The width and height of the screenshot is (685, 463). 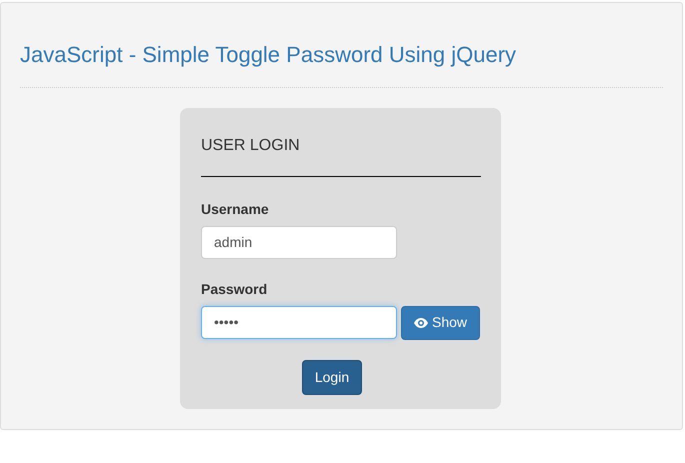 What do you see at coordinates (251, 146) in the screenshot?
I see `login-heading: USER LOGIN` at bounding box center [251, 146].